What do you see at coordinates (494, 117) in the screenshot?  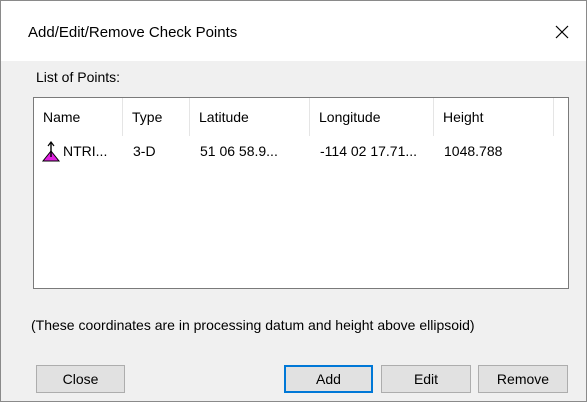 I see `column-header-height: Height` at bounding box center [494, 117].